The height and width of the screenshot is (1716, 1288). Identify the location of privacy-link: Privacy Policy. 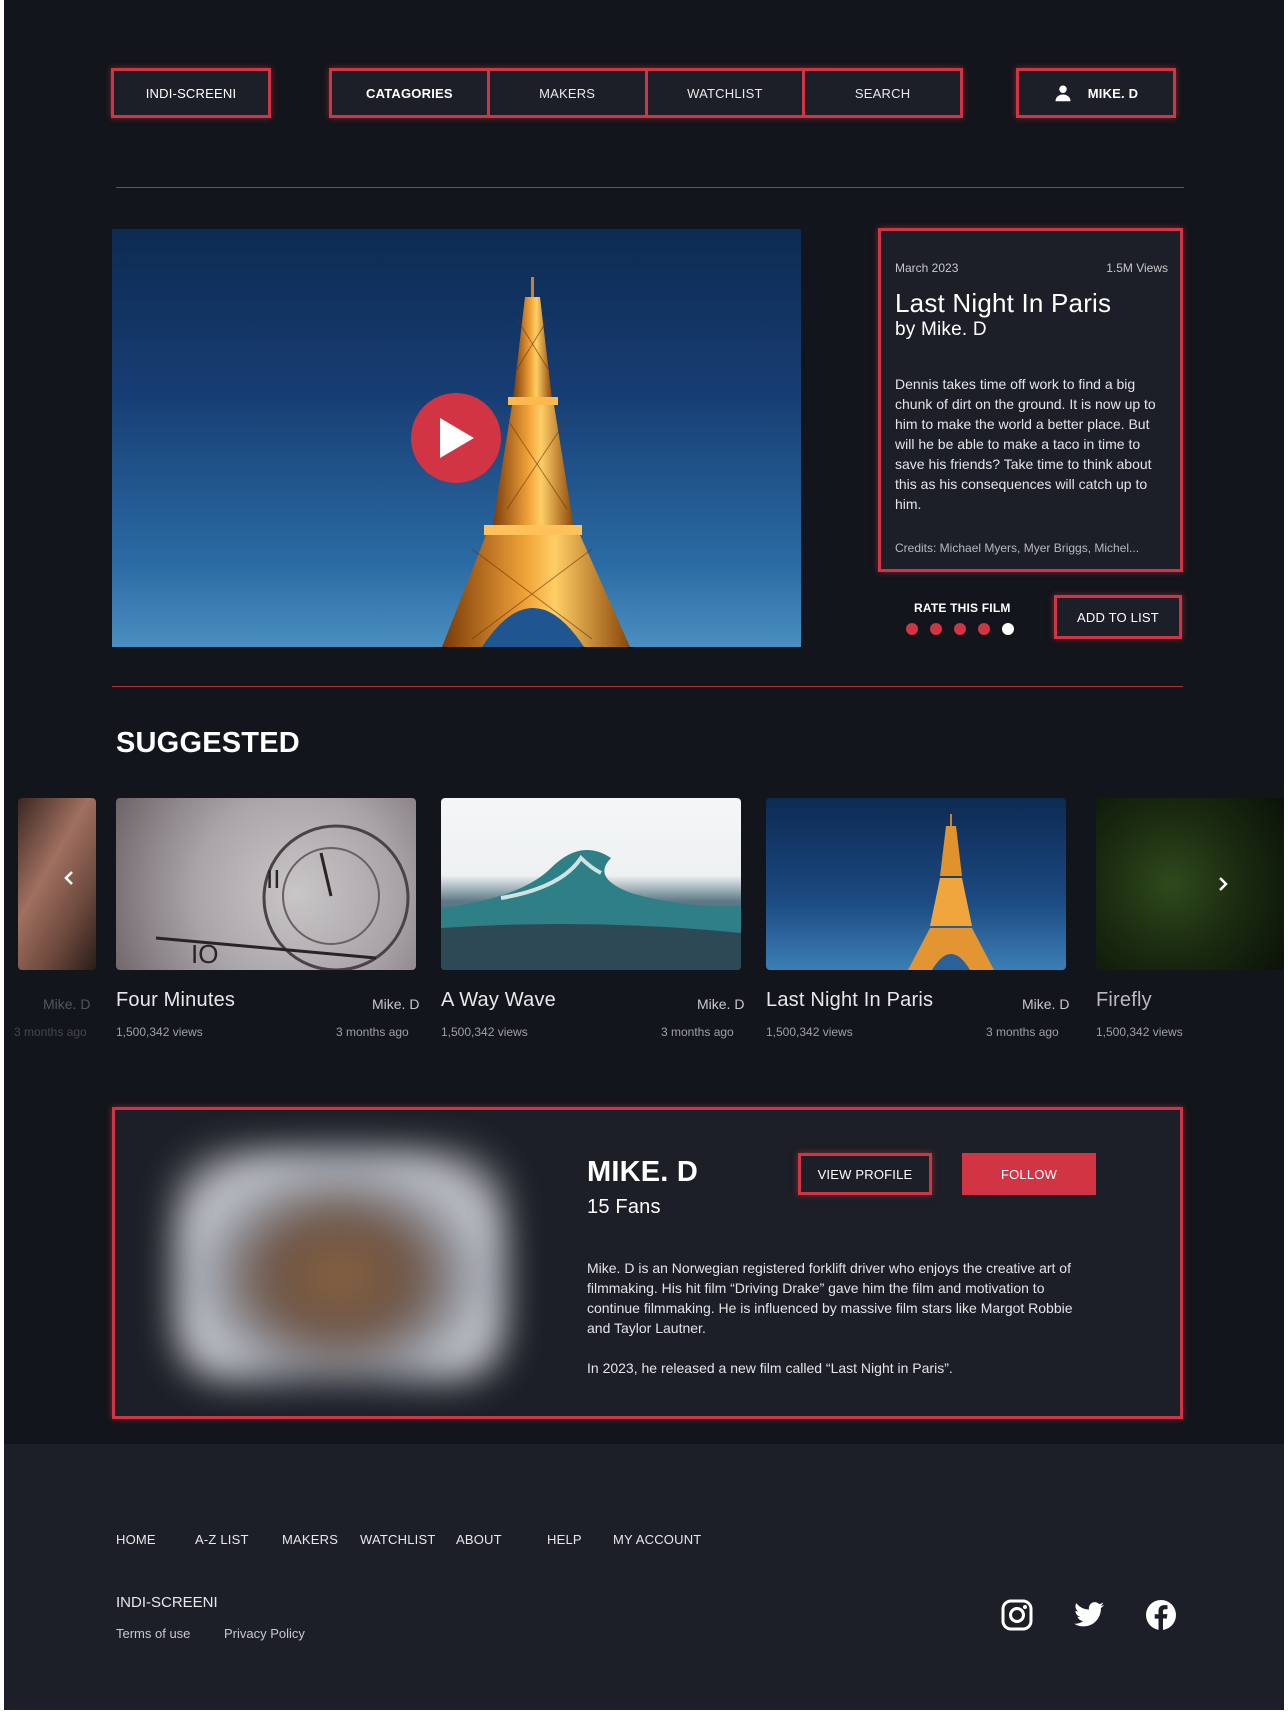
(264, 1633).